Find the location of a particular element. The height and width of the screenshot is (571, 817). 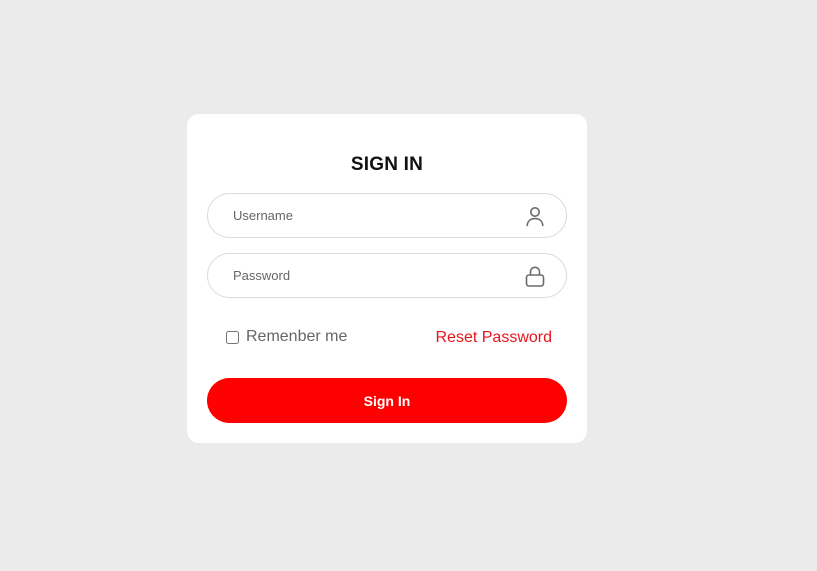

login-title: SIGN IN is located at coordinates (387, 164).